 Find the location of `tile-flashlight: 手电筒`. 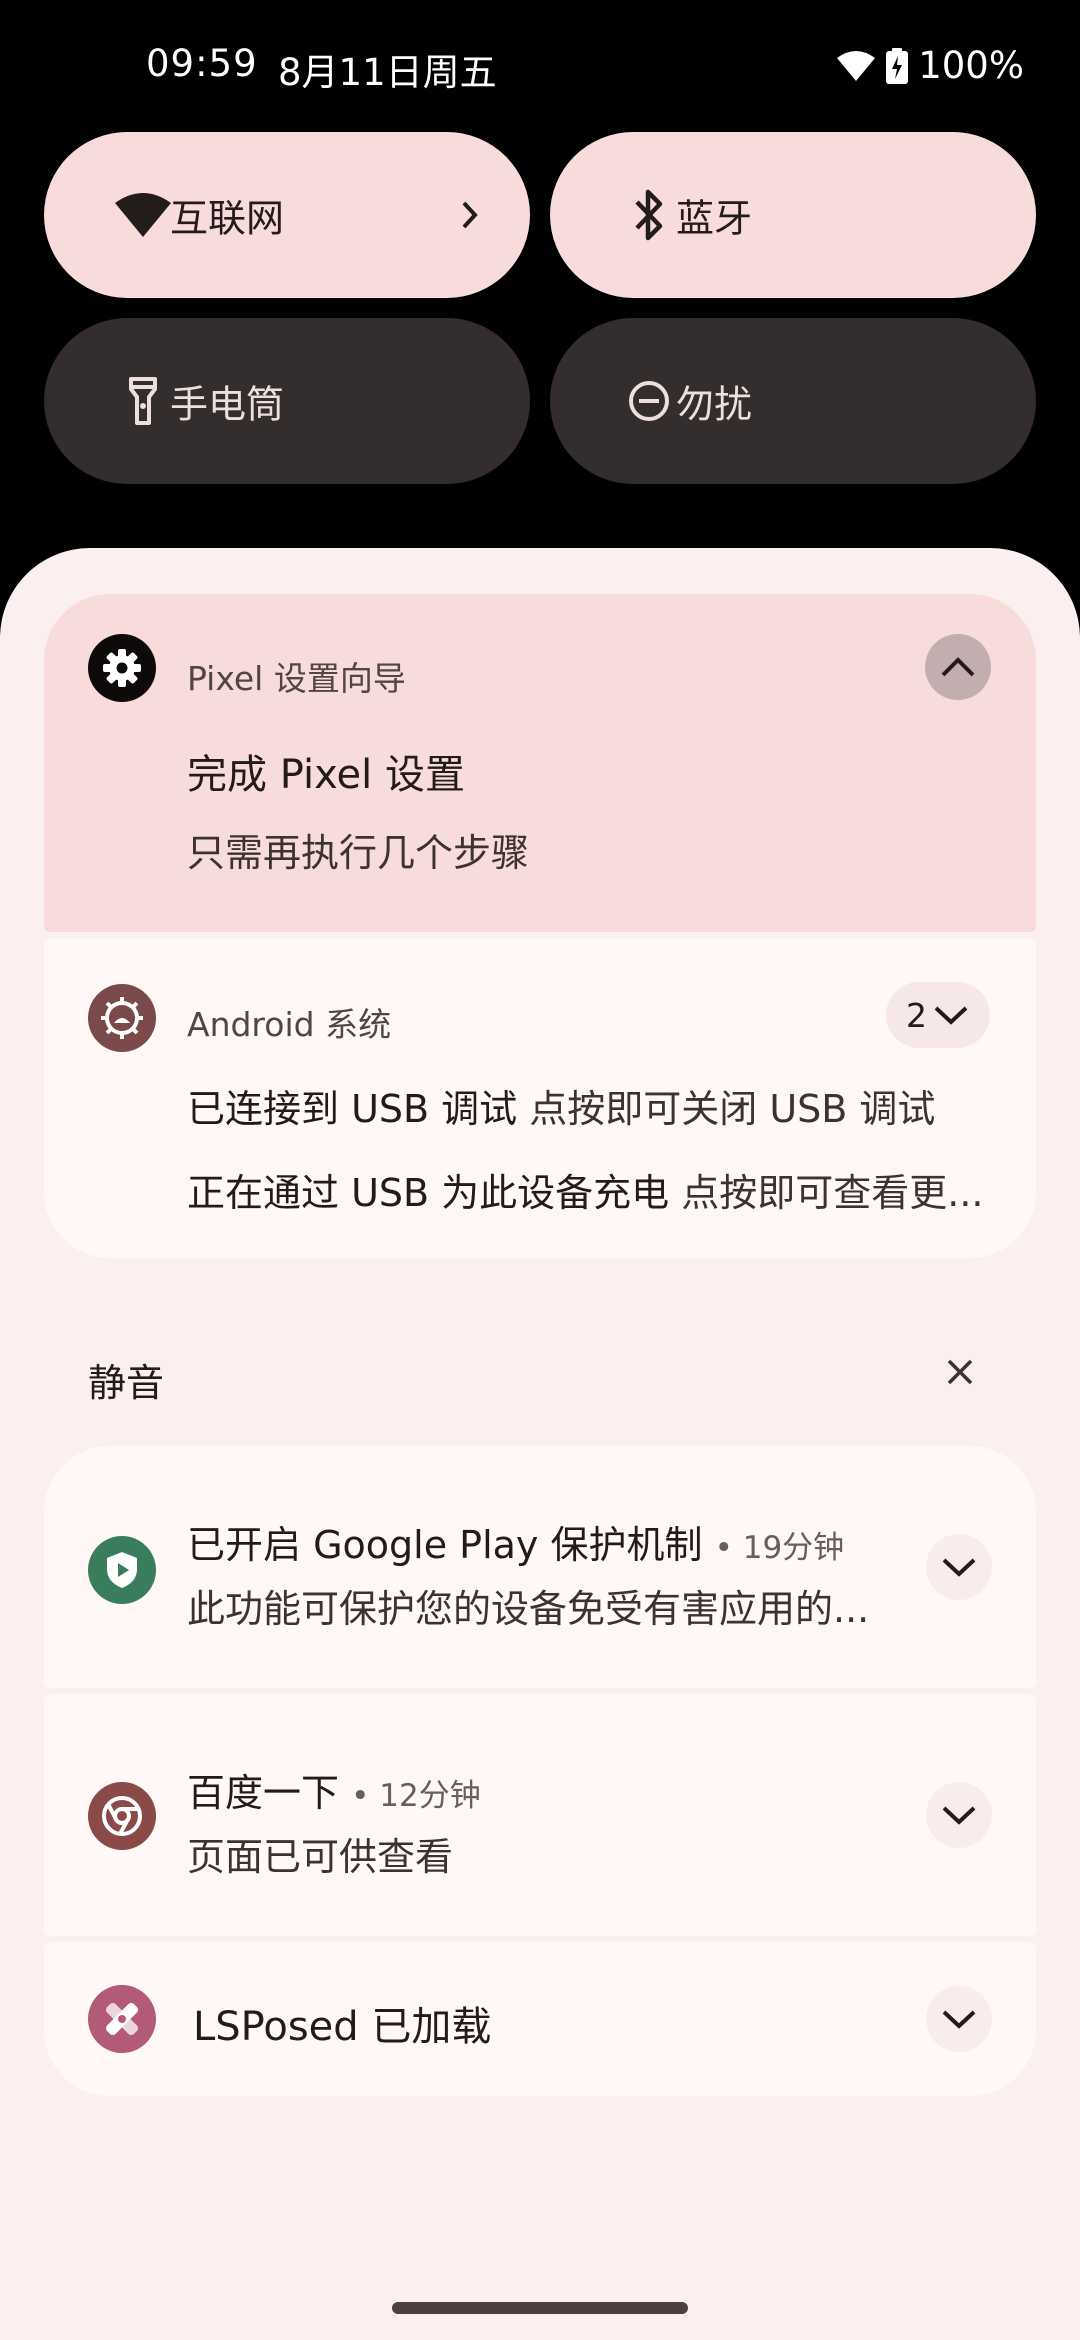

tile-flashlight: 手电筒 is located at coordinates (287, 401).